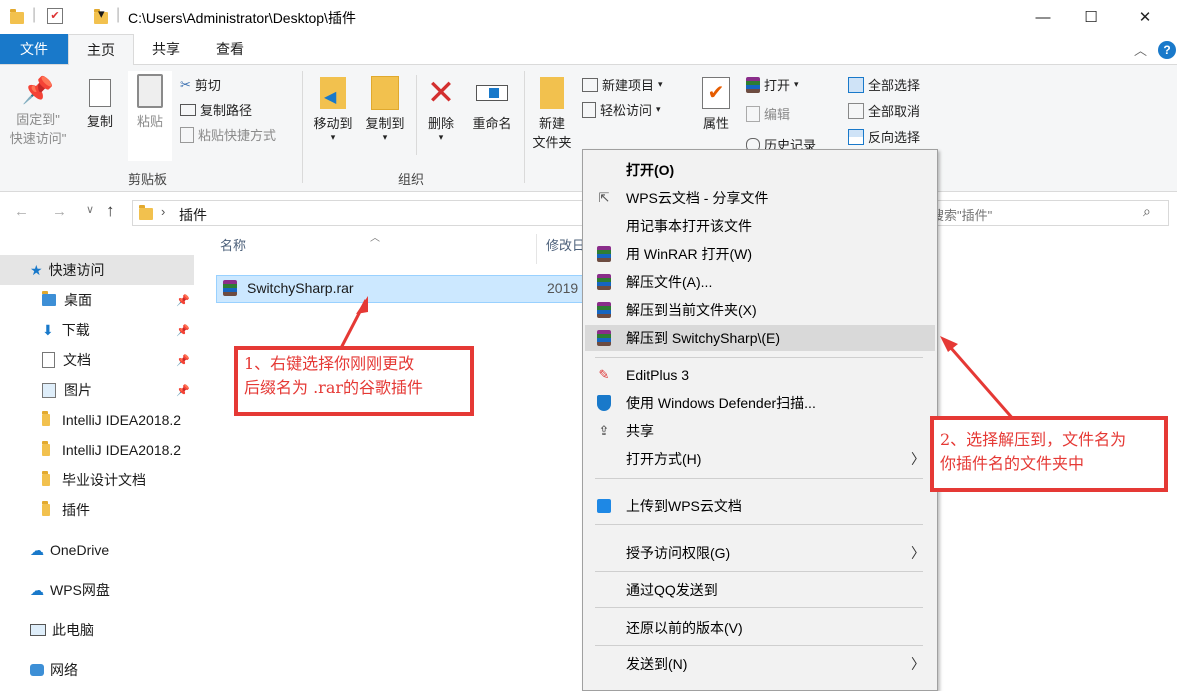 The image size is (1177, 691). What do you see at coordinates (677, 358) in the screenshot?
I see `annotation-arrows` at bounding box center [677, 358].